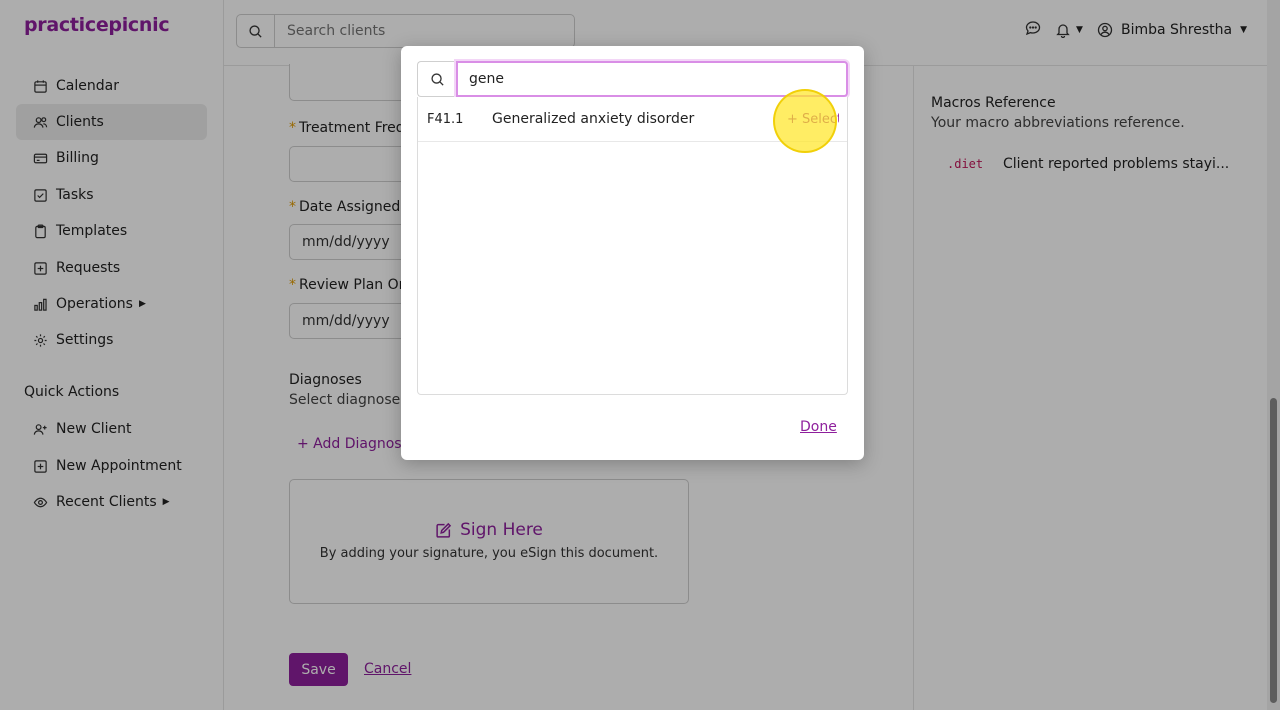  I want to click on diagnosis-search-input, so click(652, 79).